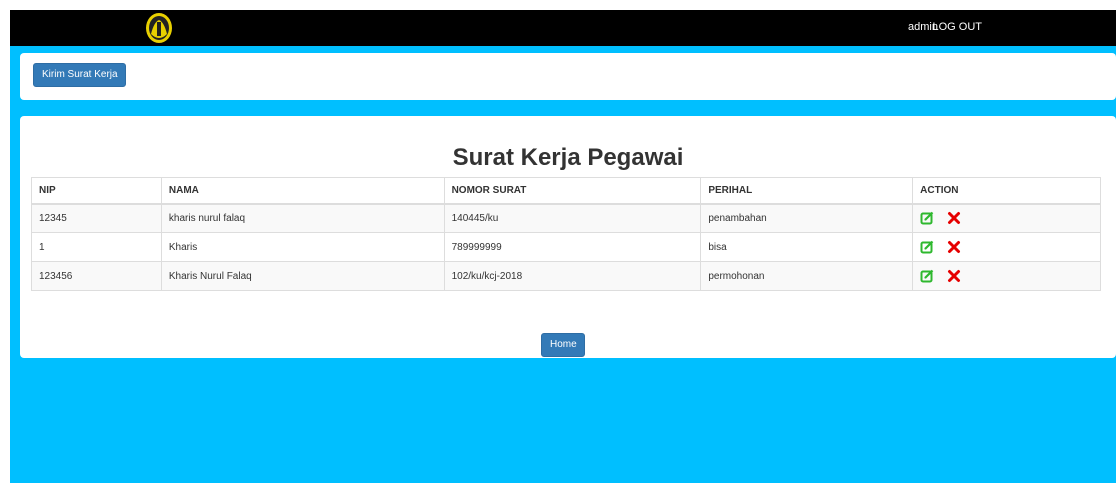 This screenshot has width=1116, height=483. I want to click on home-button: Home, so click(563, 345).